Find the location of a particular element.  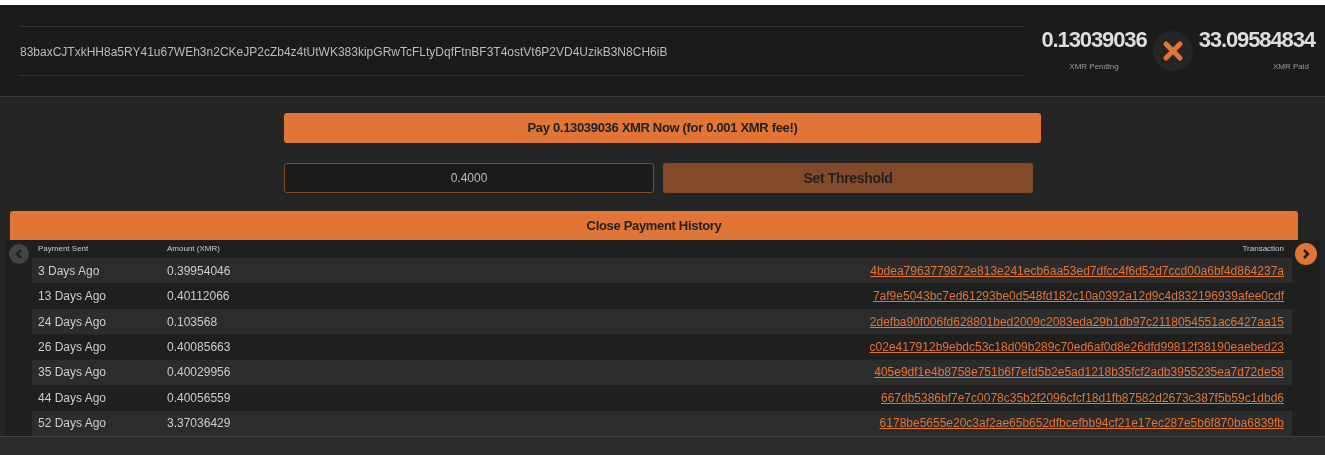

table-cell-text: 0.39954046 is located at coordinates (199, 271).